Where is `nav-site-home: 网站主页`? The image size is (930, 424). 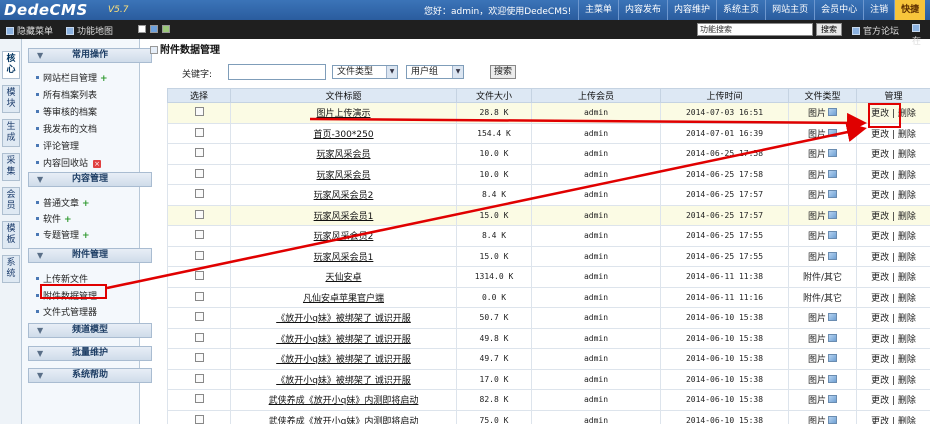
nav-site-home: 网站主页 is located at coordinates (789, 10).